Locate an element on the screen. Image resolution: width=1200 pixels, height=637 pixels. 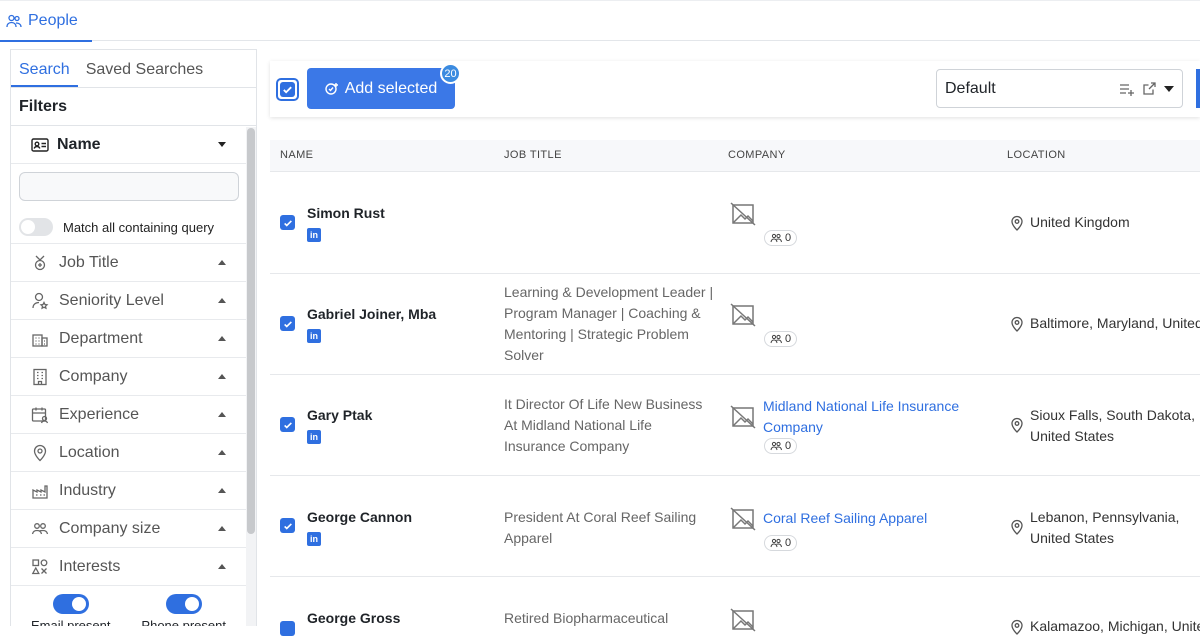
location-cell: Kalamazoo, Michigan, United is located at coordinates (1105, 626).